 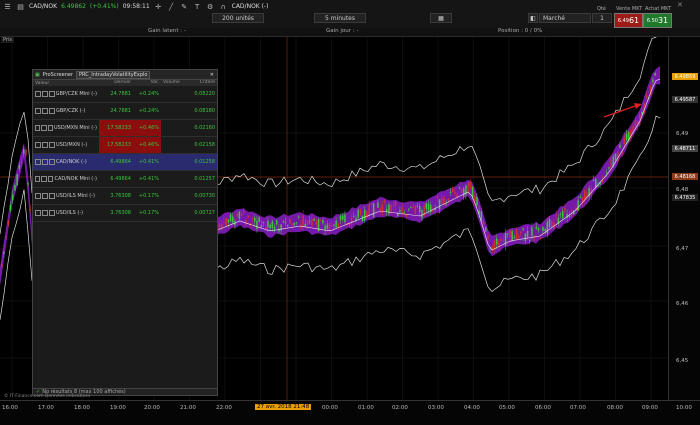 I want to click on screener-row: USD/MXN Mini (-) 17.58233 +0.46% 0.02160, so click(x=125, y=128).